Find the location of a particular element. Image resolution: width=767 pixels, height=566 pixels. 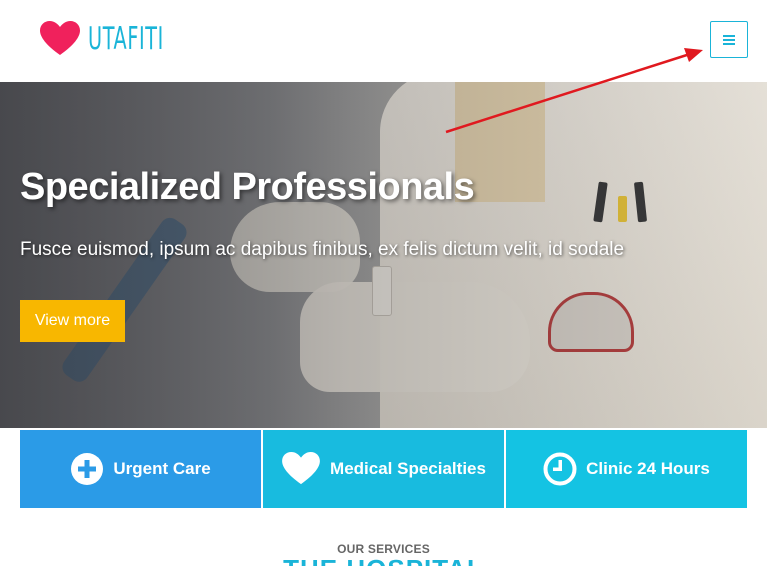

brand-logo: UTAFITI is located at coordinates (125, 39).